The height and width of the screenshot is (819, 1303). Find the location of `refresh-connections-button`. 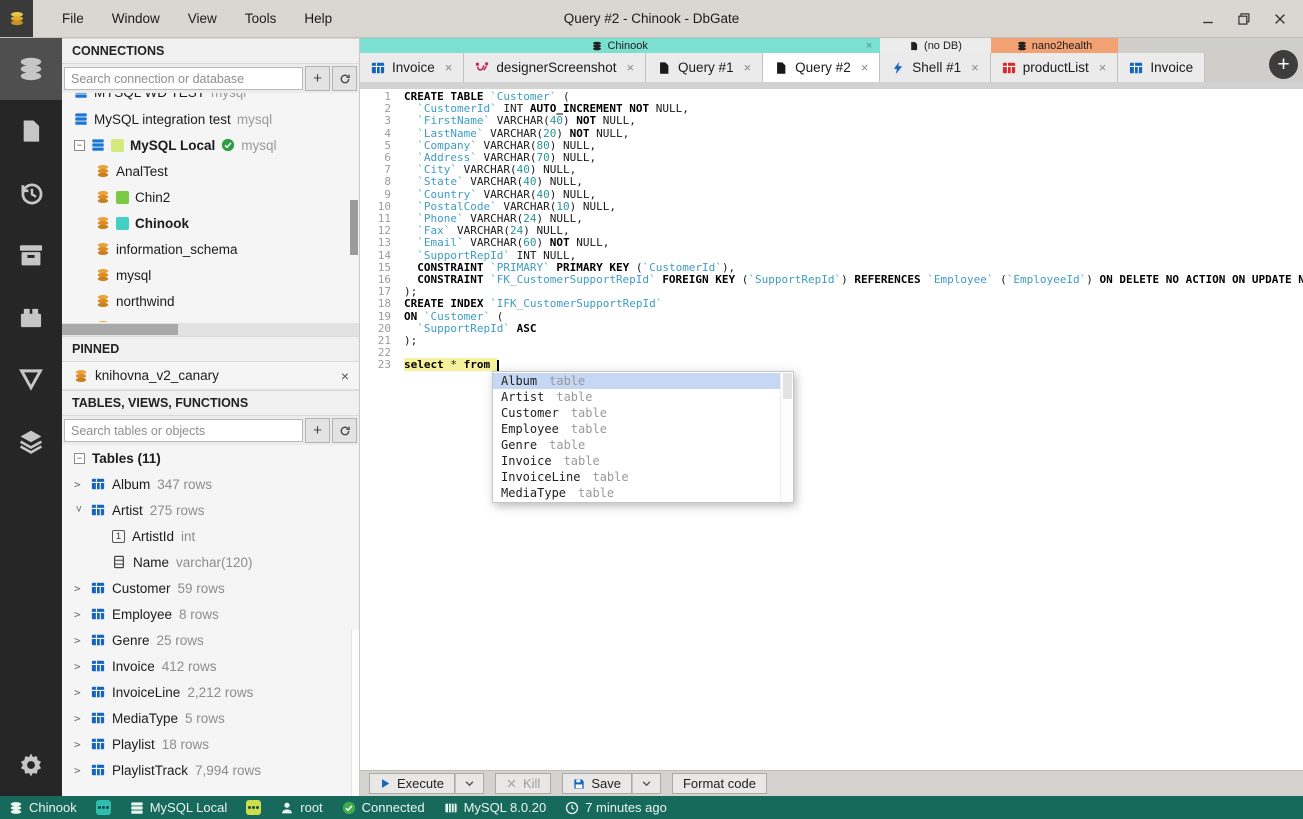

refresh-connections-button is located at coordinates (344, 78).